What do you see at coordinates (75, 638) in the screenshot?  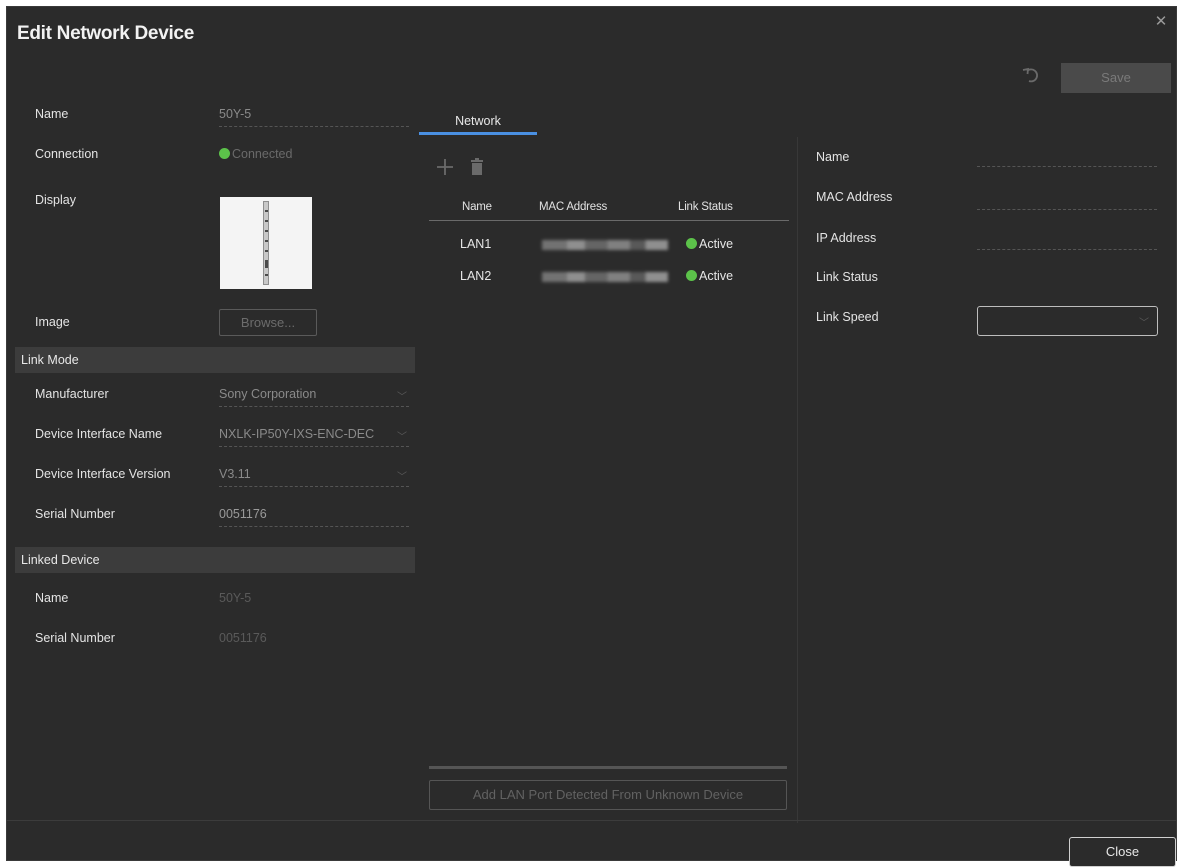 I see `linked-serial-number-label: Serial Number` at bounding box center [75, 638].